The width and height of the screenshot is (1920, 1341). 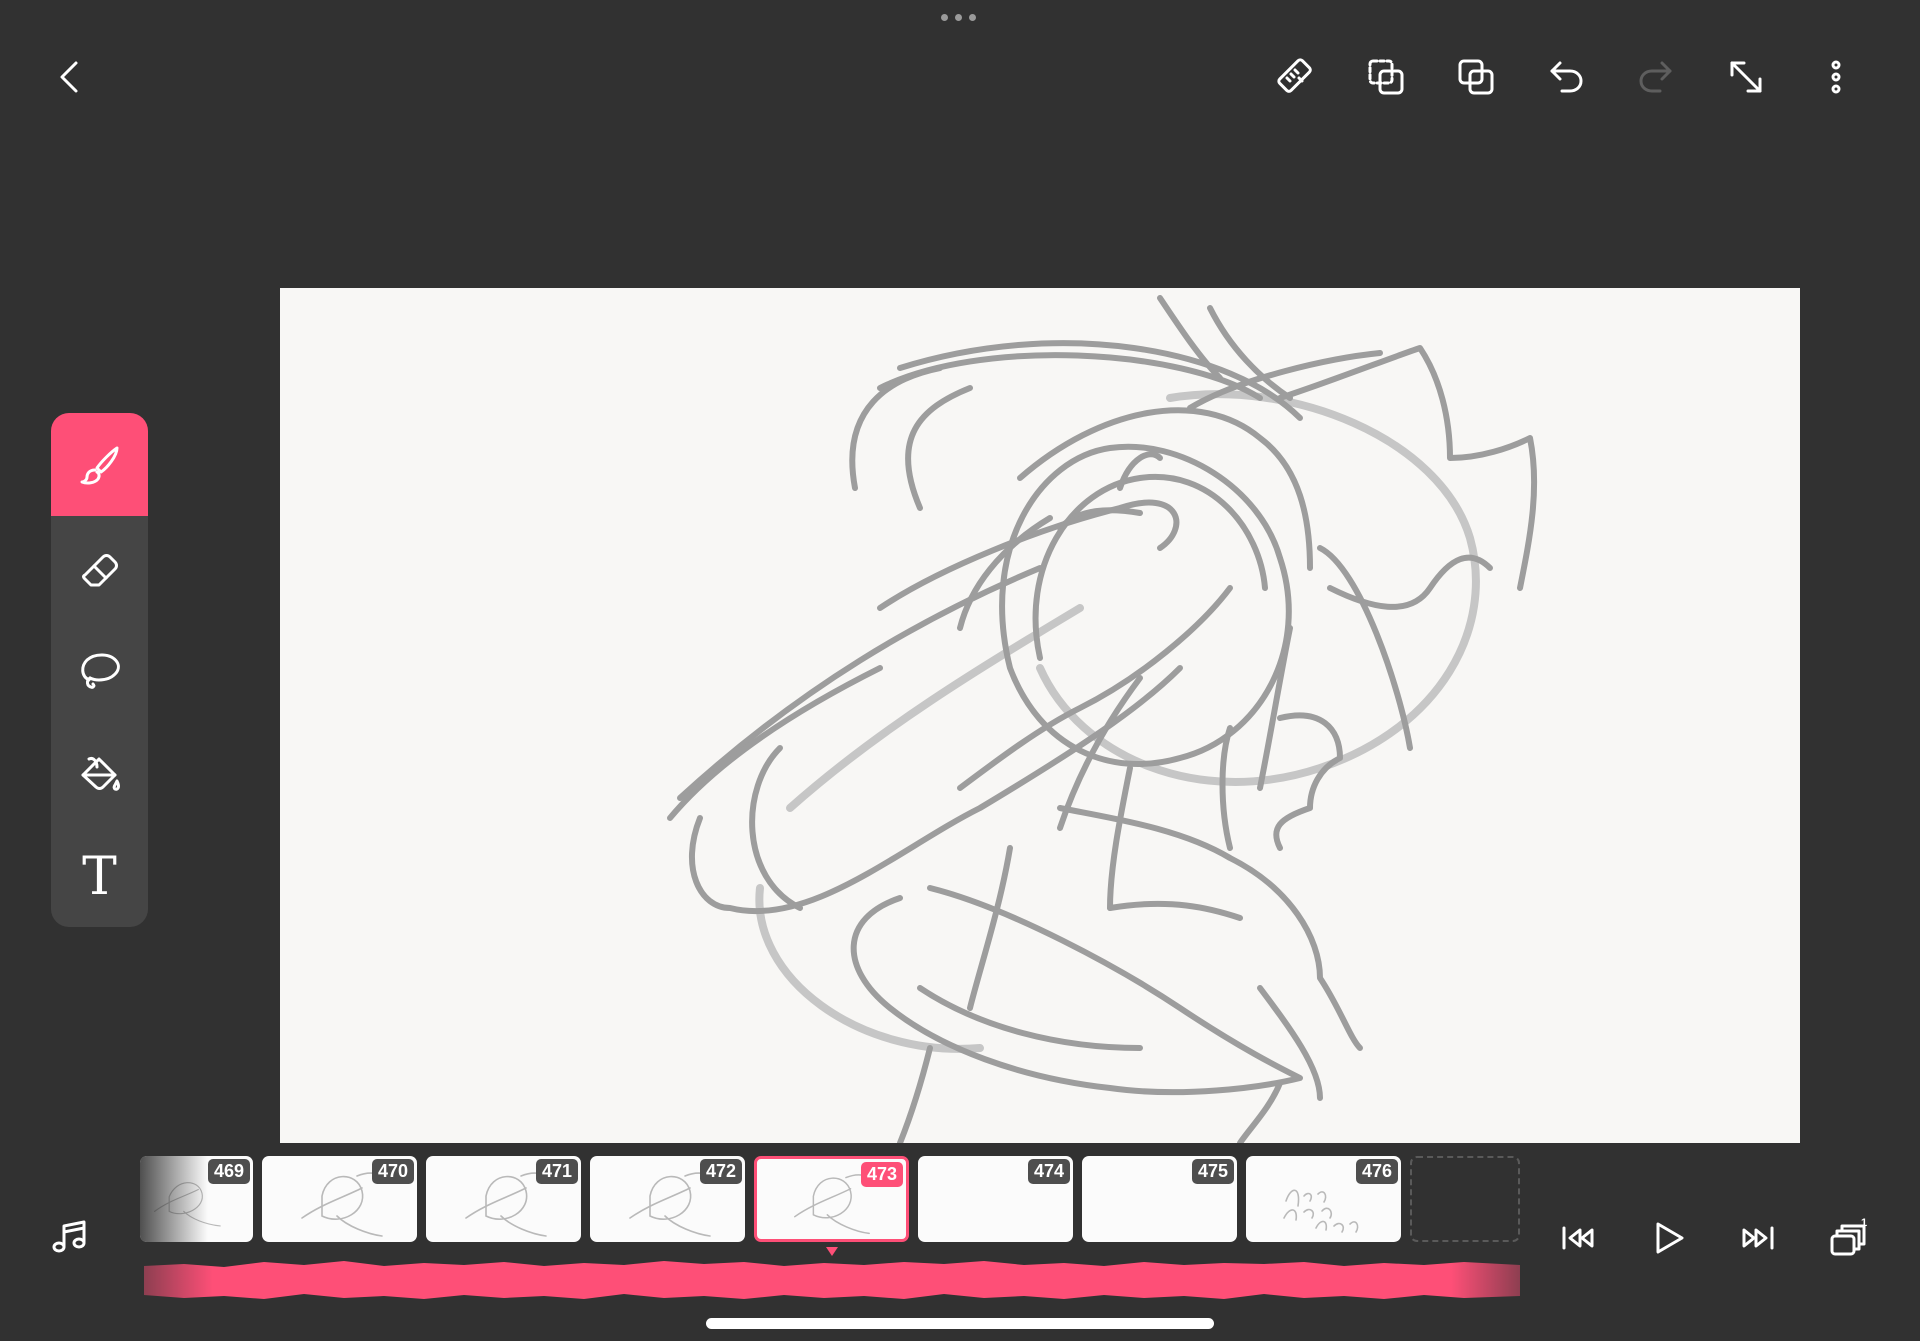 I want to click on skip-back-icon, so click(x=1578, y=1238).